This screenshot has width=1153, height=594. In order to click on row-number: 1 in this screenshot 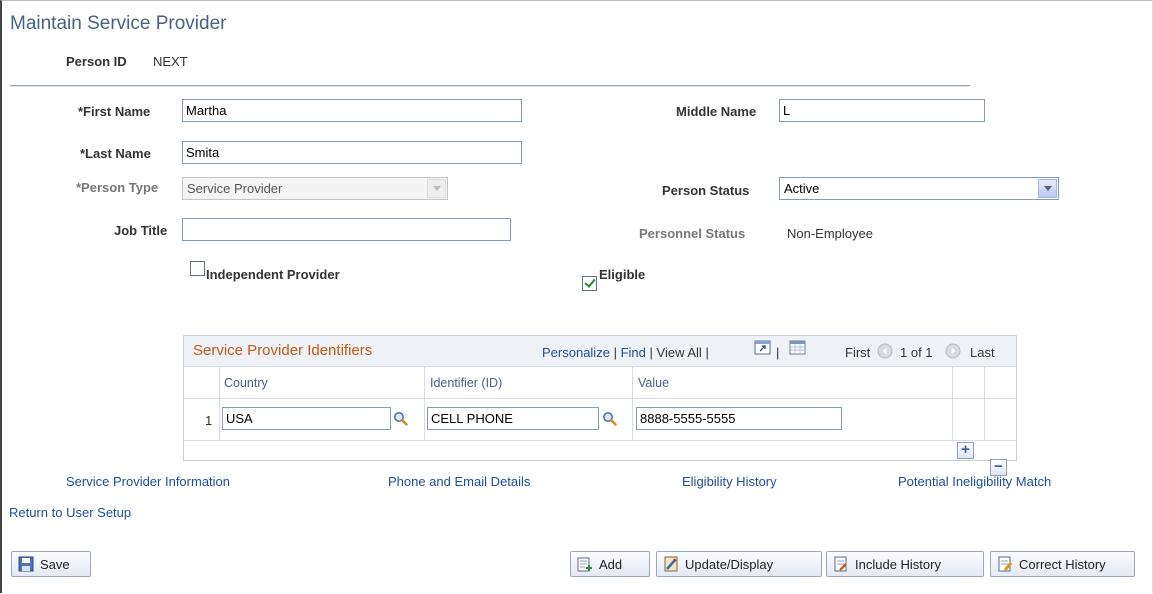, I will do `click(209, 420)`.